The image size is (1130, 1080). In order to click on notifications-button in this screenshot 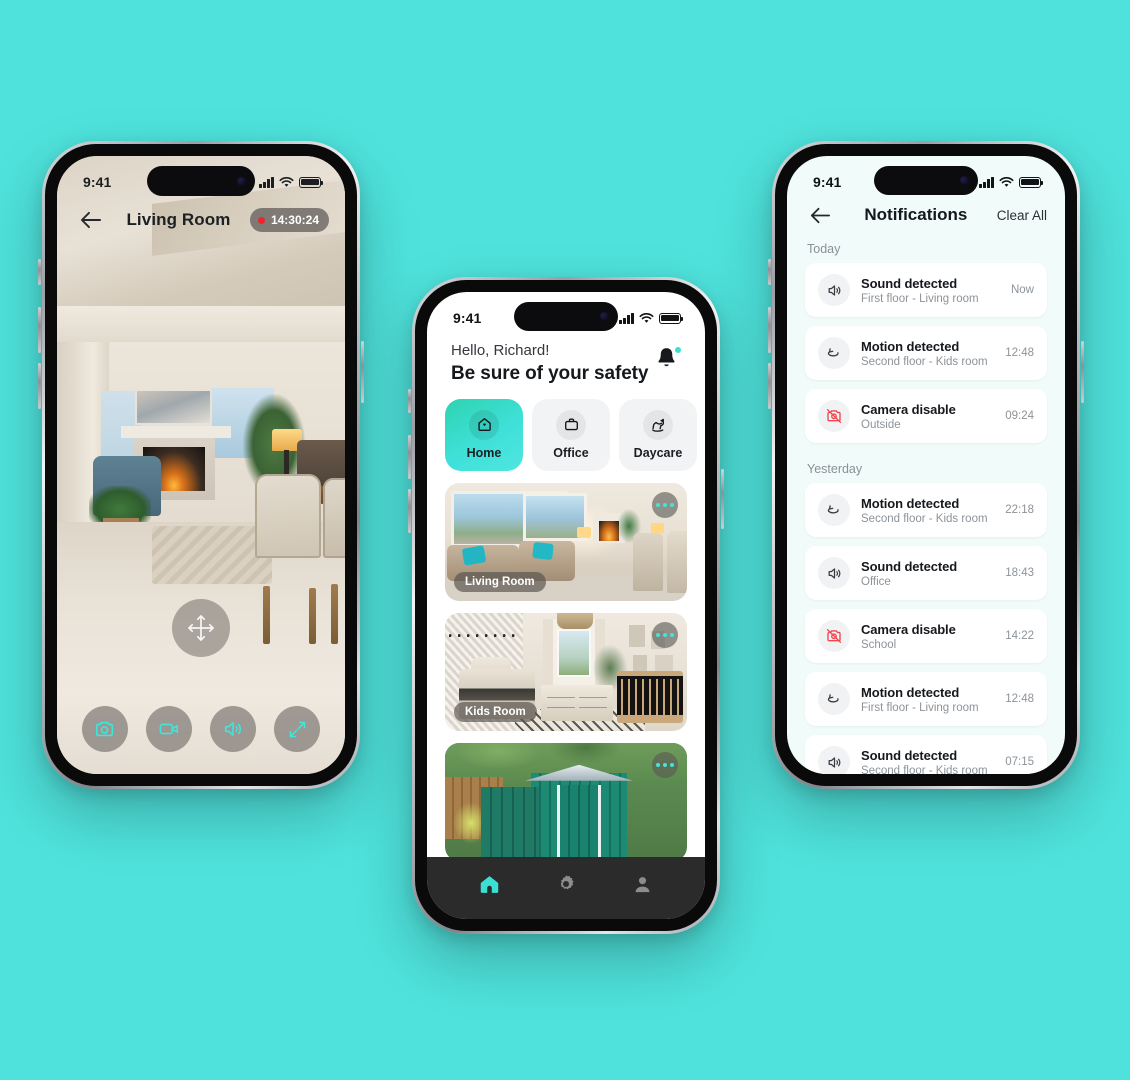, I will do `click(668, 360)`.